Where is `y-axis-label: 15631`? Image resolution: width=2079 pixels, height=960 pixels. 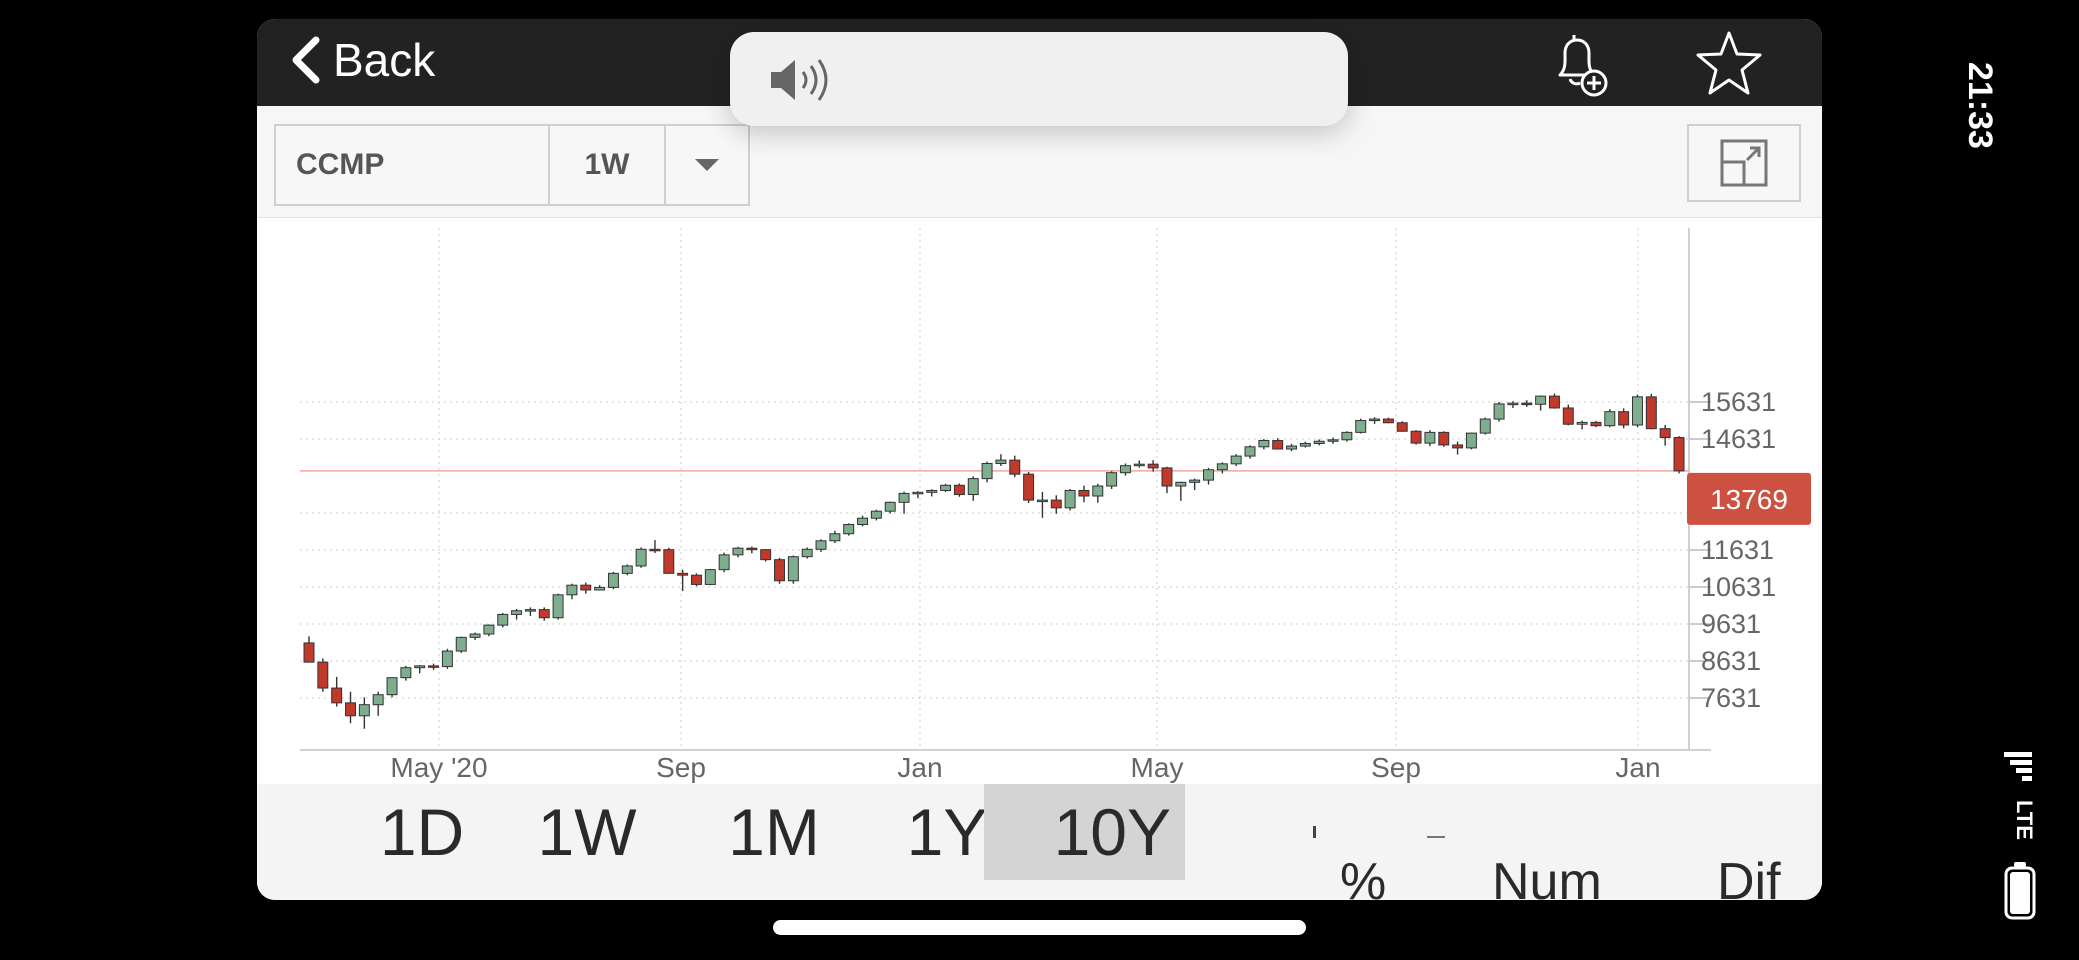
y-axis-label: 15631 is located at coordinates (1738, 402).